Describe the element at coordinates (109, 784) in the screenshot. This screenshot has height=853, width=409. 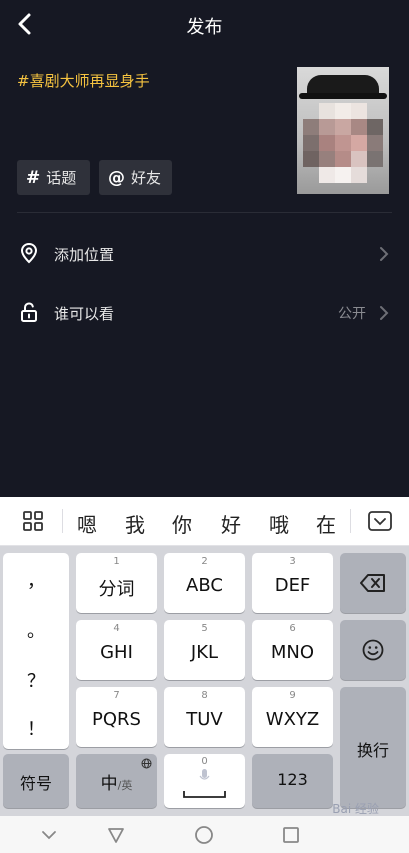
I see `chinese-mode-label: 中` at that location.